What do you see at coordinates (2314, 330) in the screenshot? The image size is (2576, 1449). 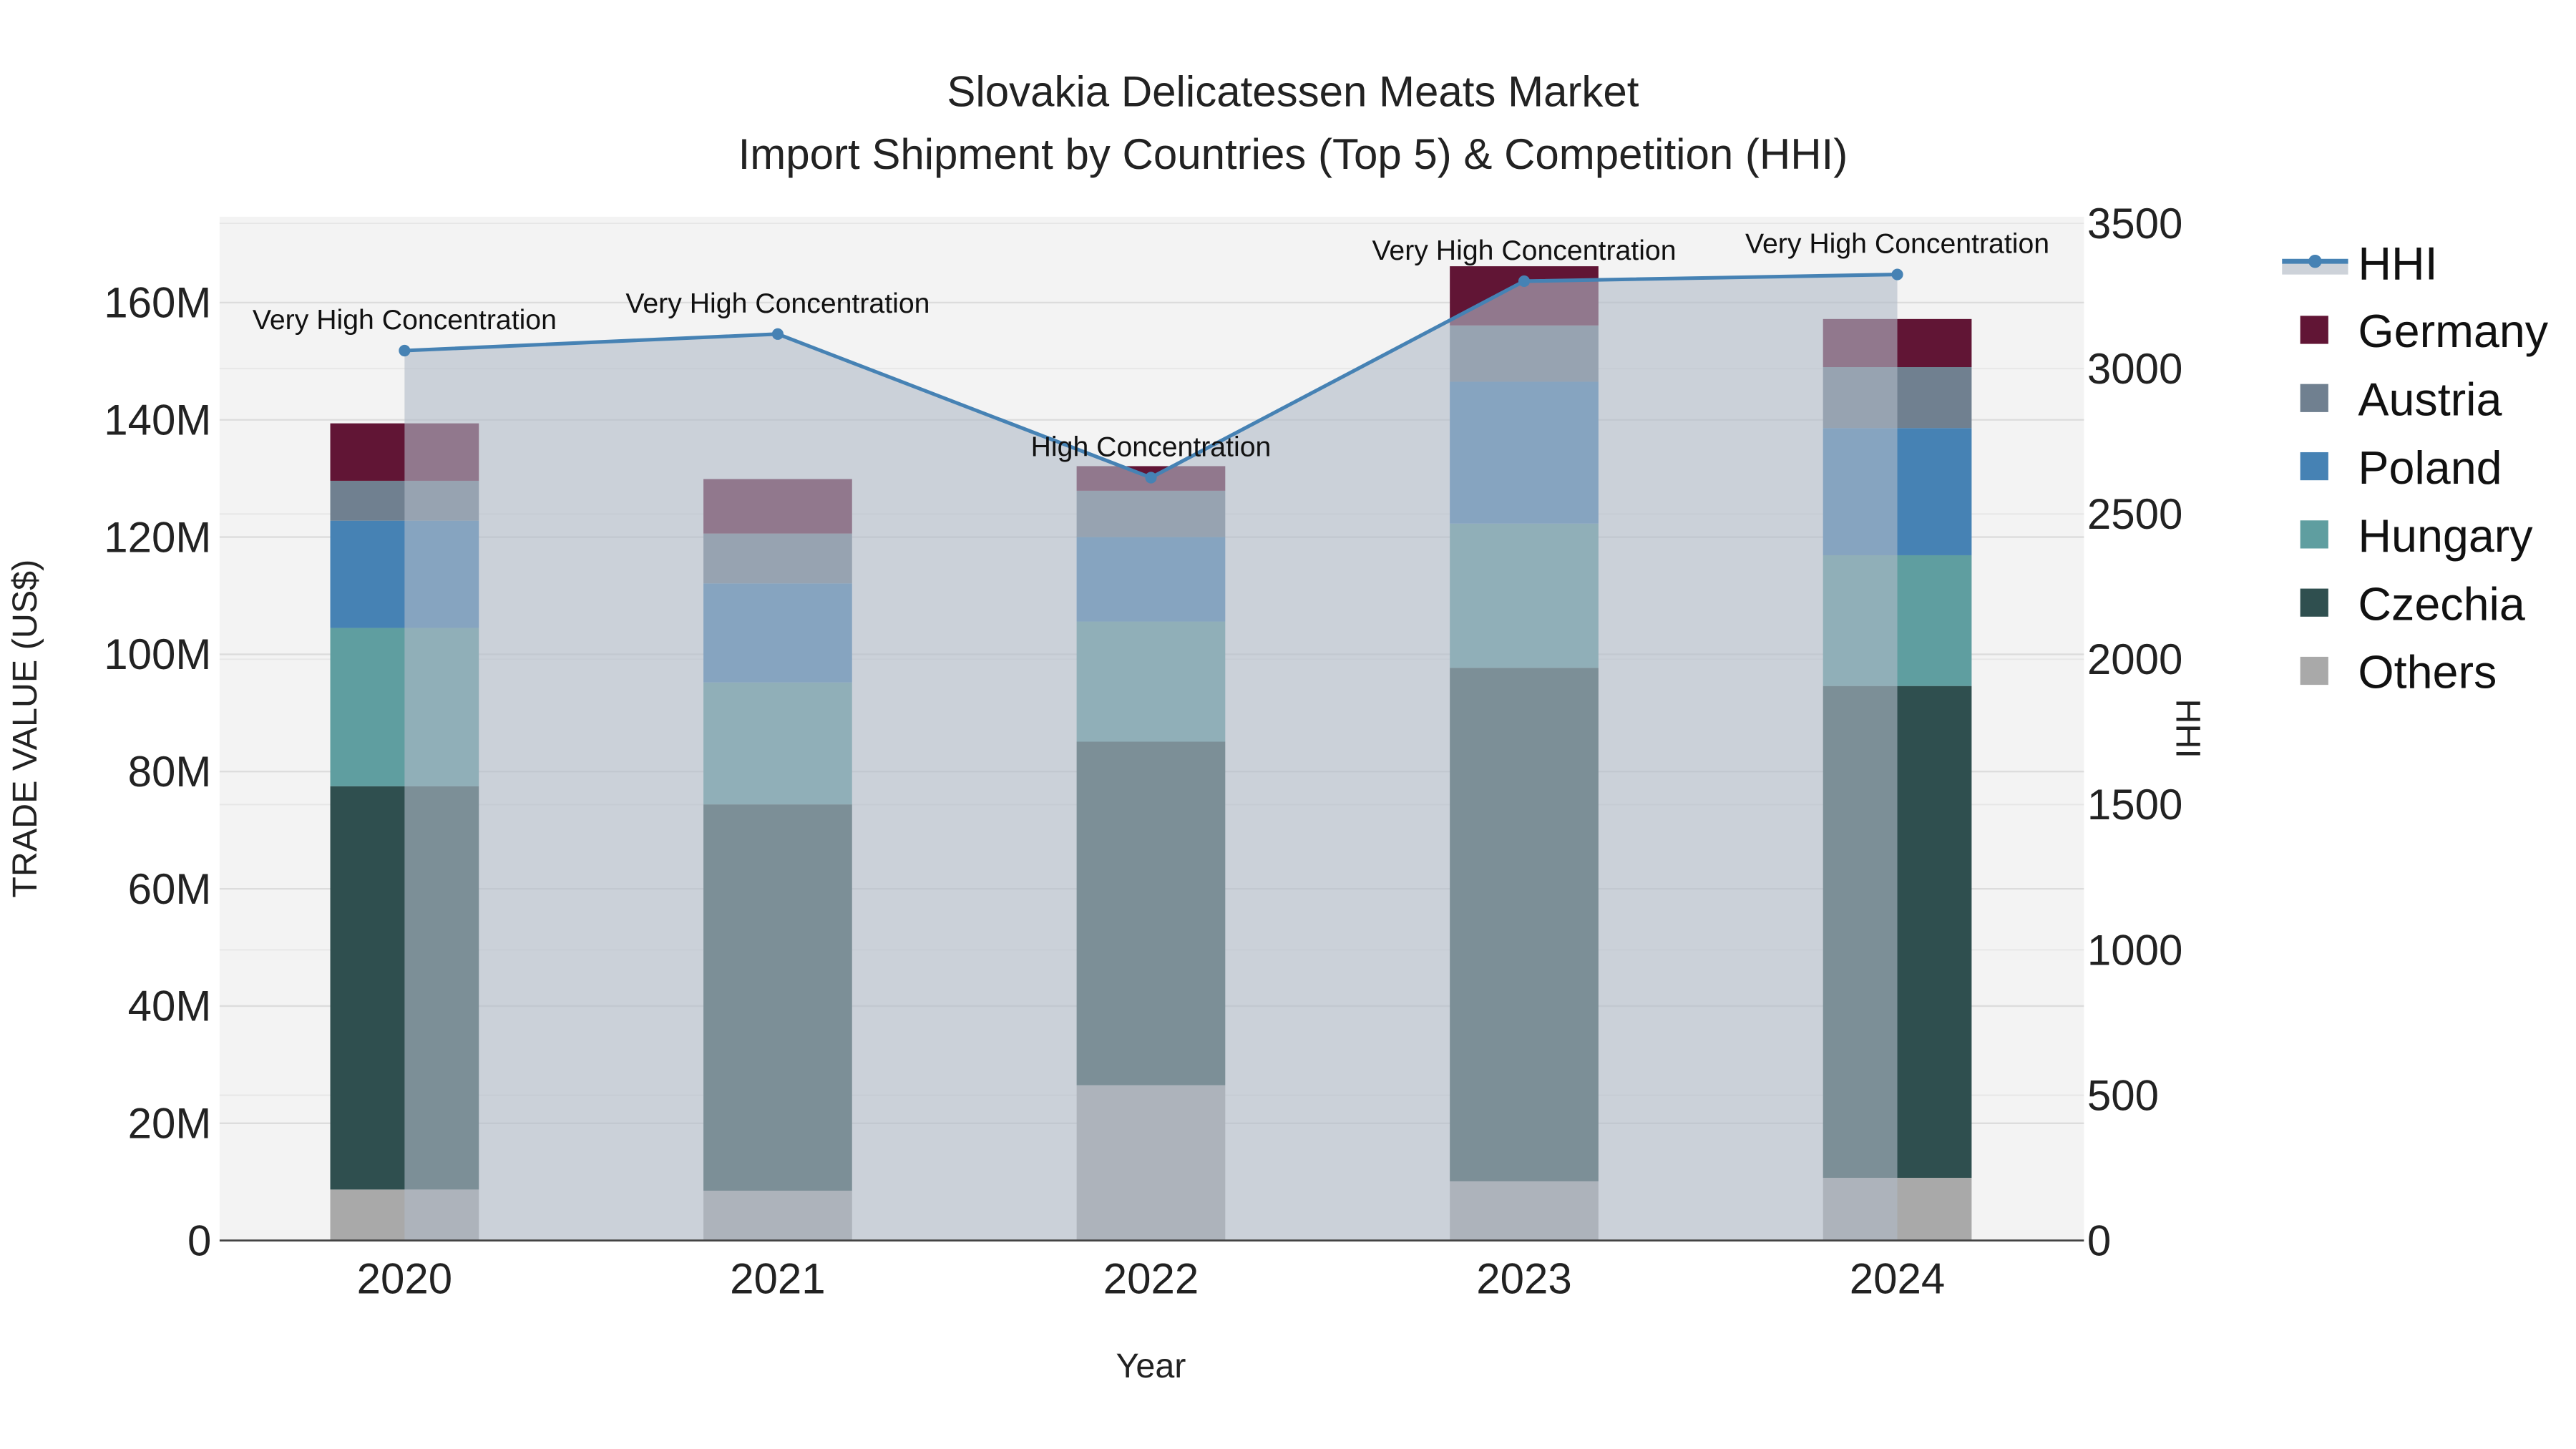 I see `legend-swatch-germany` at bounding box center [2314, 330].